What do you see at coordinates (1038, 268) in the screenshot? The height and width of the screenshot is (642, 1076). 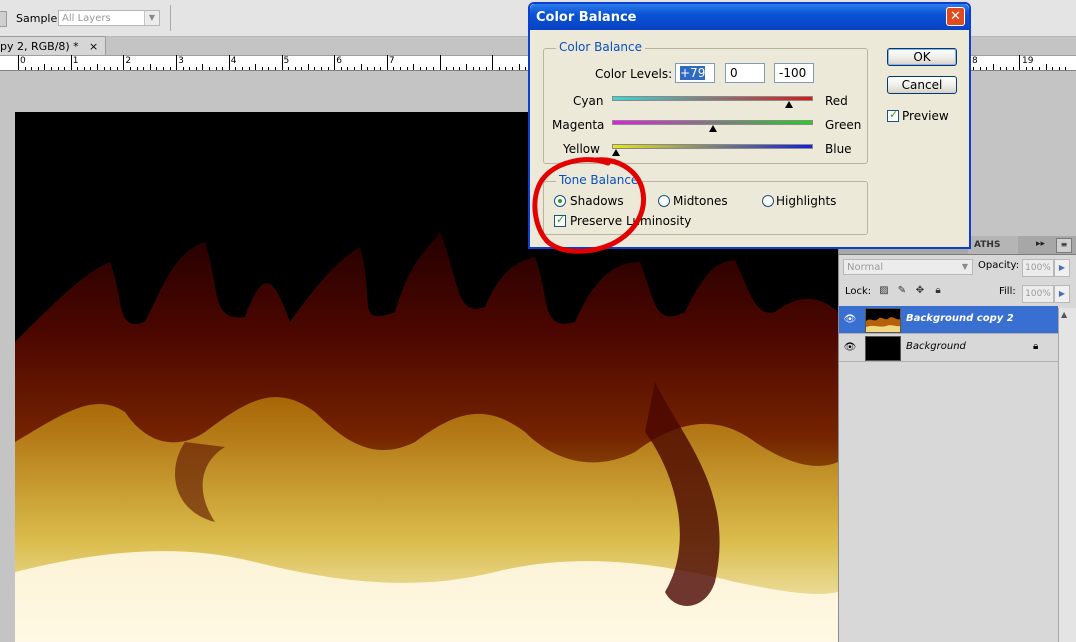 I see `opacity-input: 100%` at bounding box center [1038, 268].